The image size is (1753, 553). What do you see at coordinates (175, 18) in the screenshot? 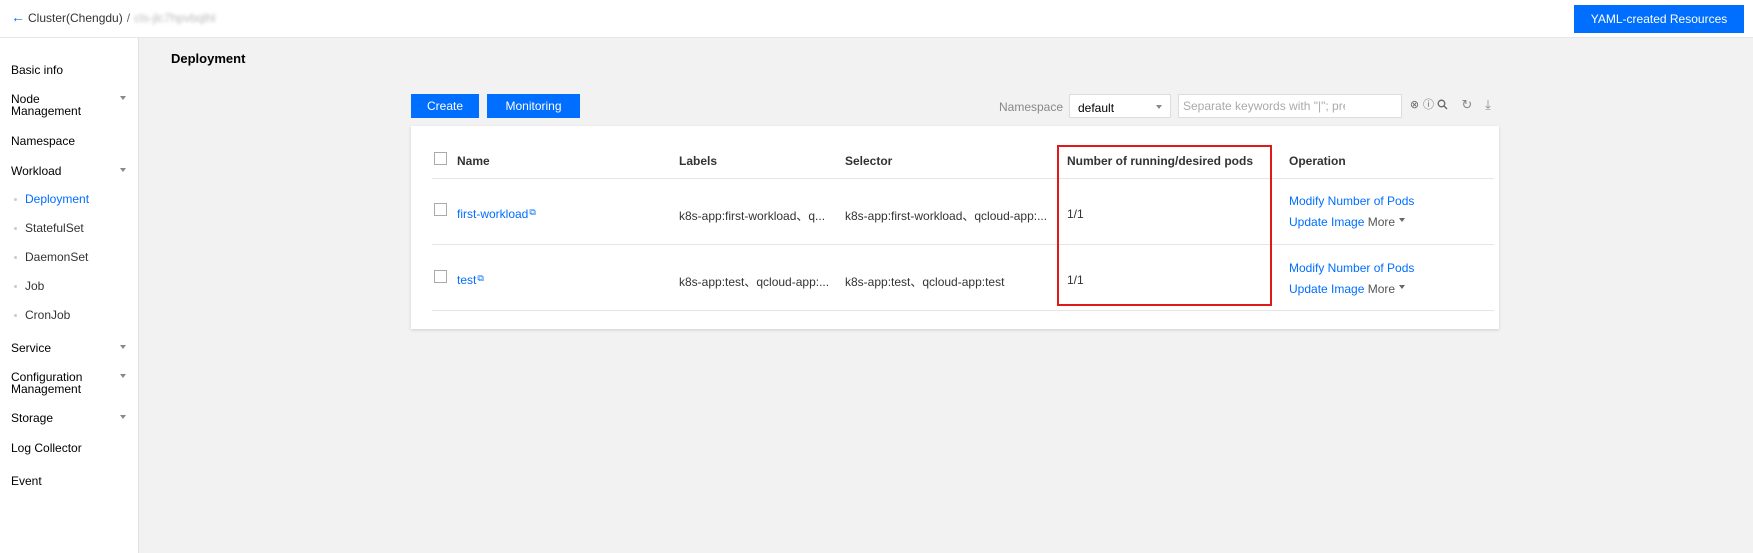
I see `breadcrumb-cluster-id: cls-jlc7hpvbqlhl` at bounding box center [175, 18].